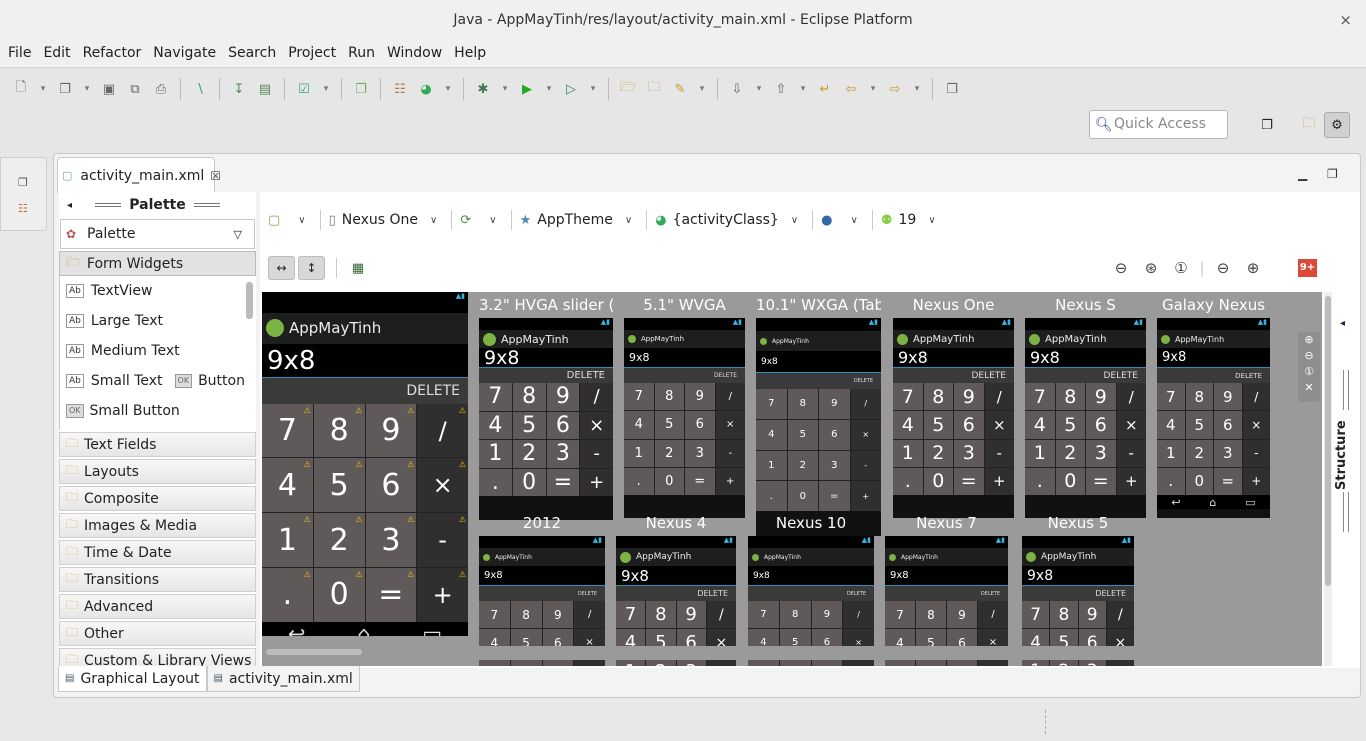  Describe the element at coordinates (157, 498) in the screenshot. I see `category-composite: 🗀︎ Composite` at that location.